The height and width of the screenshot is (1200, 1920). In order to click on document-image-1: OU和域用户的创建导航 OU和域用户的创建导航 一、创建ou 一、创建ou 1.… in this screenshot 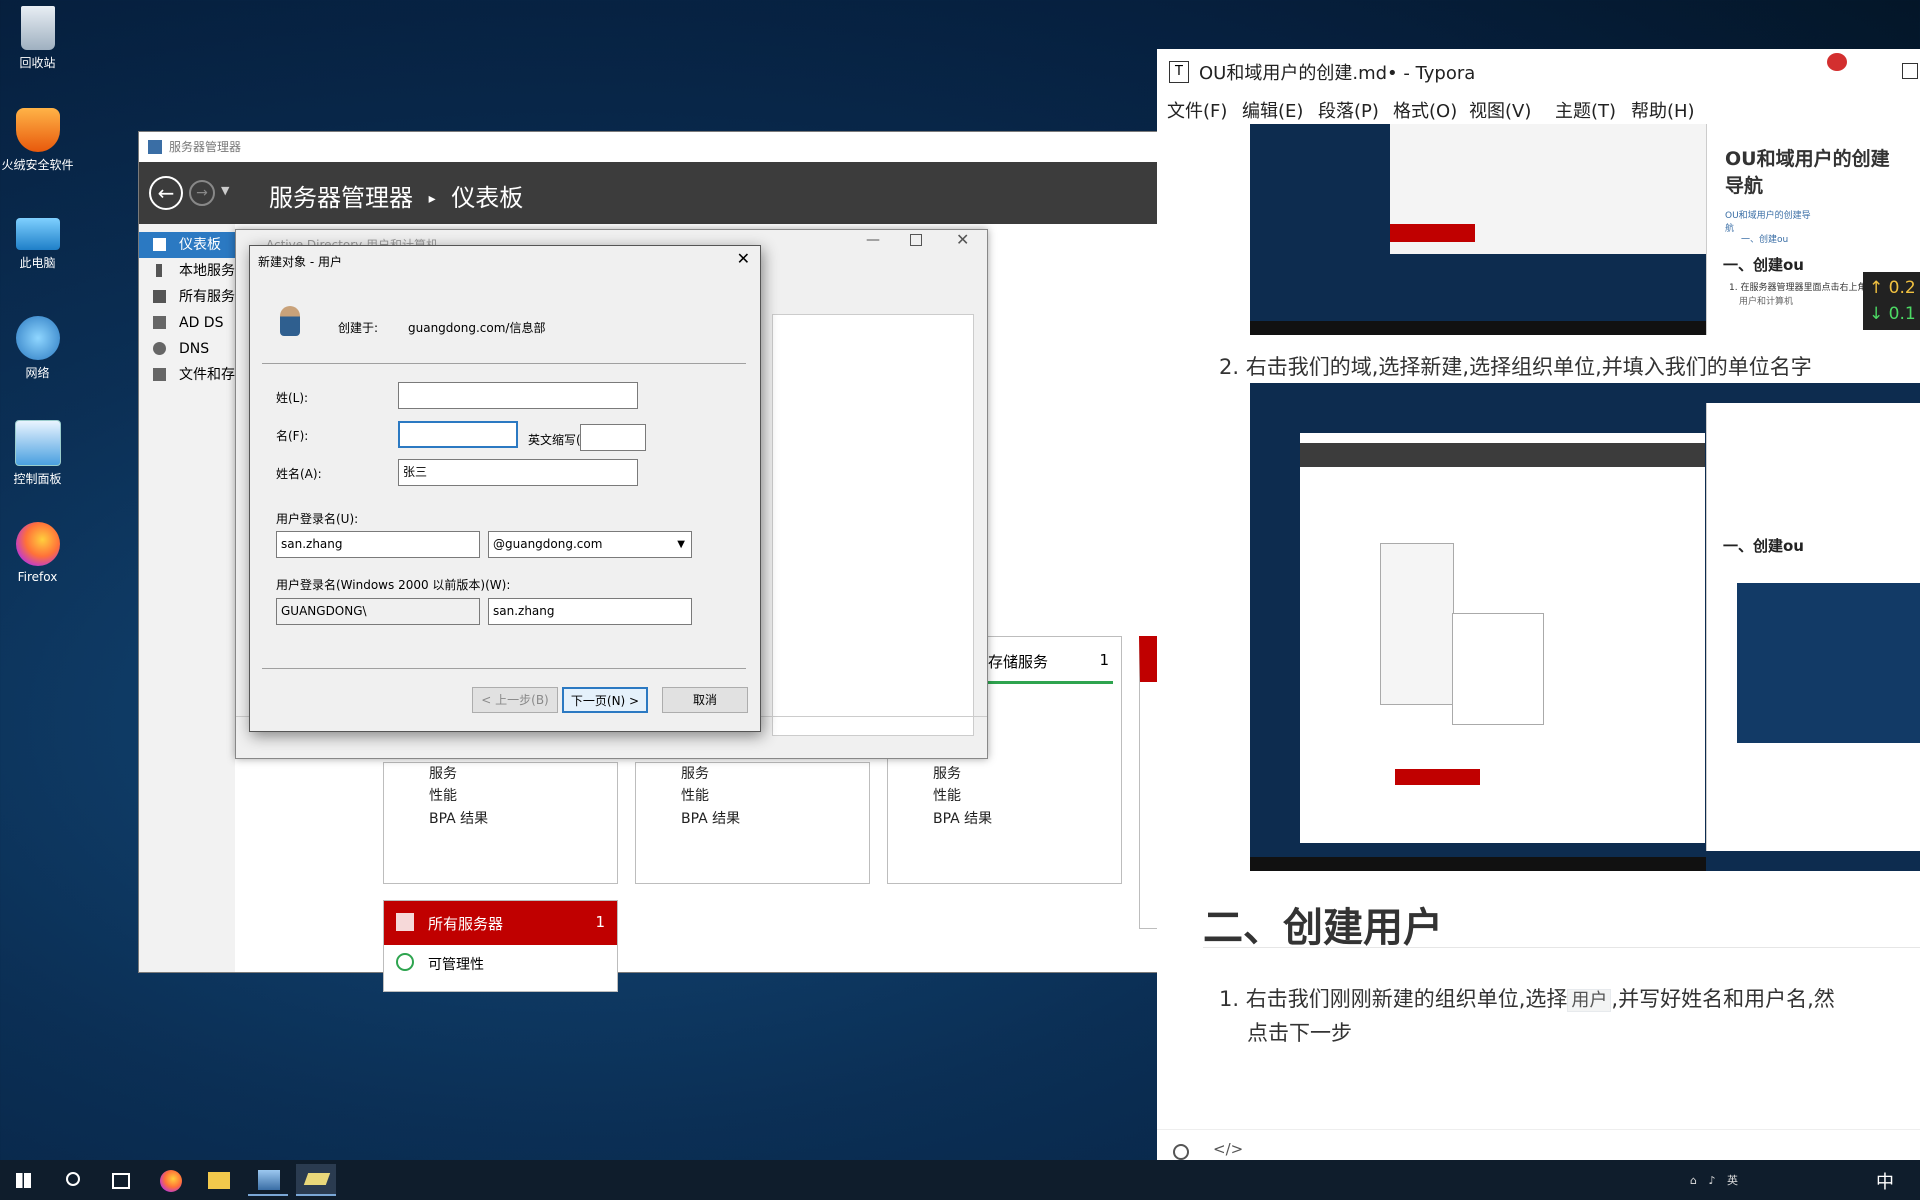, I will do `click(1585, 229)`.